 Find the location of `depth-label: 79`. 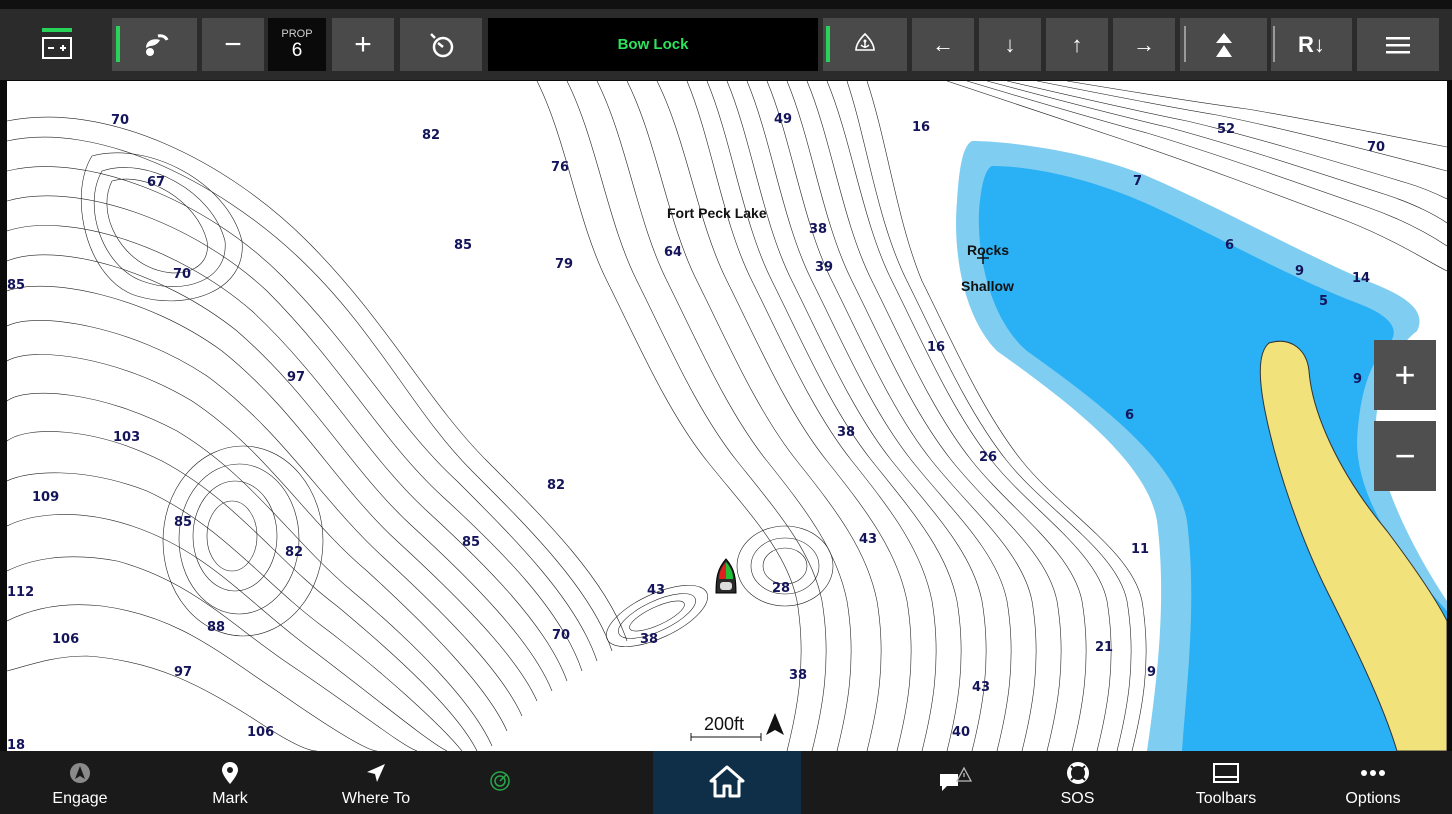

depth-label: 79 is located at coordinates (564, 264).